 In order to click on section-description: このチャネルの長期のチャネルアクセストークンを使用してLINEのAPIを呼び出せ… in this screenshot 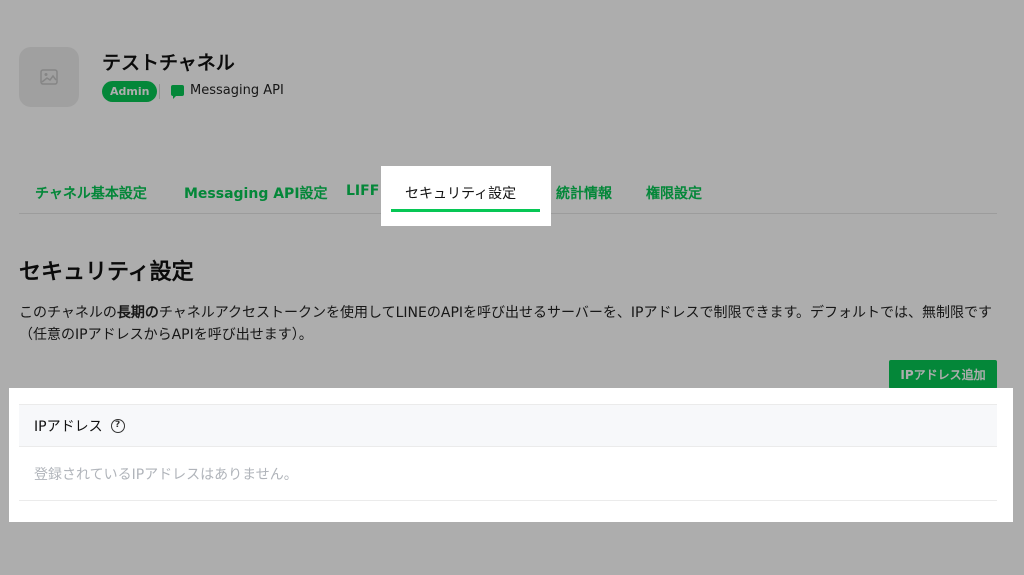, I will do `click(511, 324)`.